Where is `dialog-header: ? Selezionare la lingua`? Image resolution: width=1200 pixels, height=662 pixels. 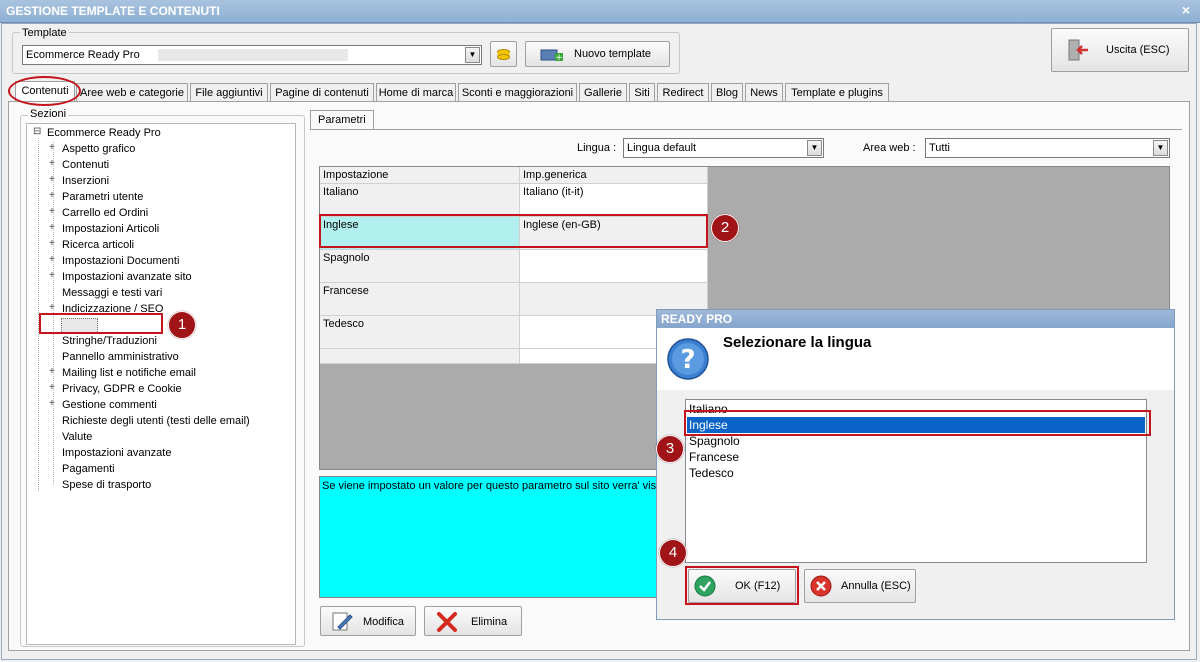 dialog-header: ? Selezionare la lingua is located at coordinates (915, 359).